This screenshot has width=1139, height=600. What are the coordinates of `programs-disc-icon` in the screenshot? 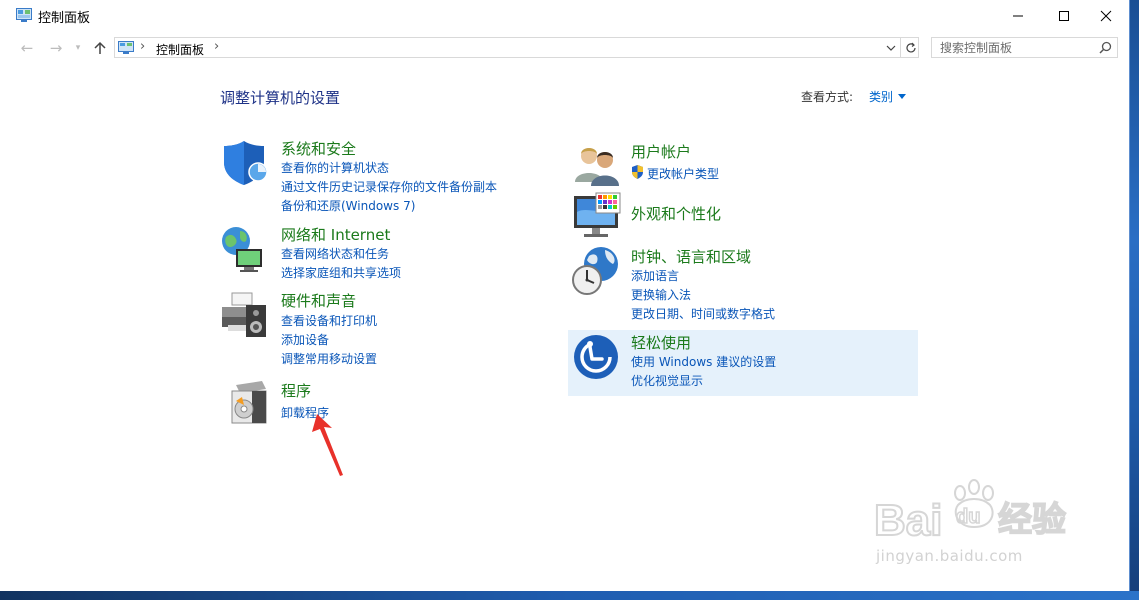 It's located at (247, 402).